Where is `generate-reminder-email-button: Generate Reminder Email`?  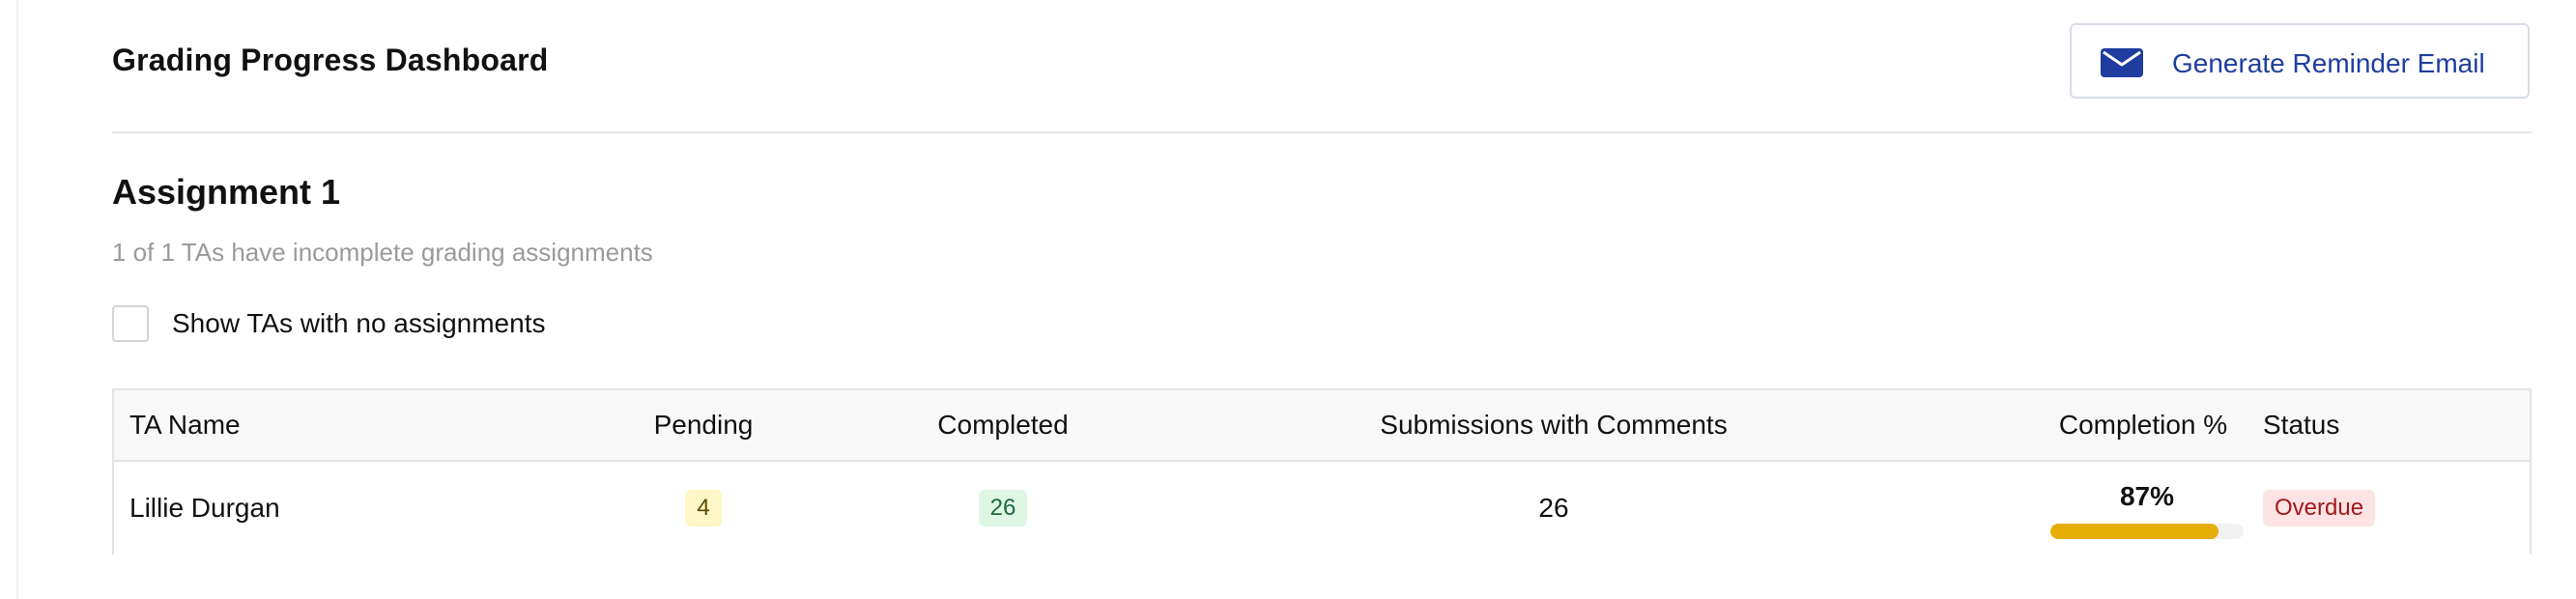 generate-reminder-email-button: Generate Reminder Email is located at coordinates (2300, 61).